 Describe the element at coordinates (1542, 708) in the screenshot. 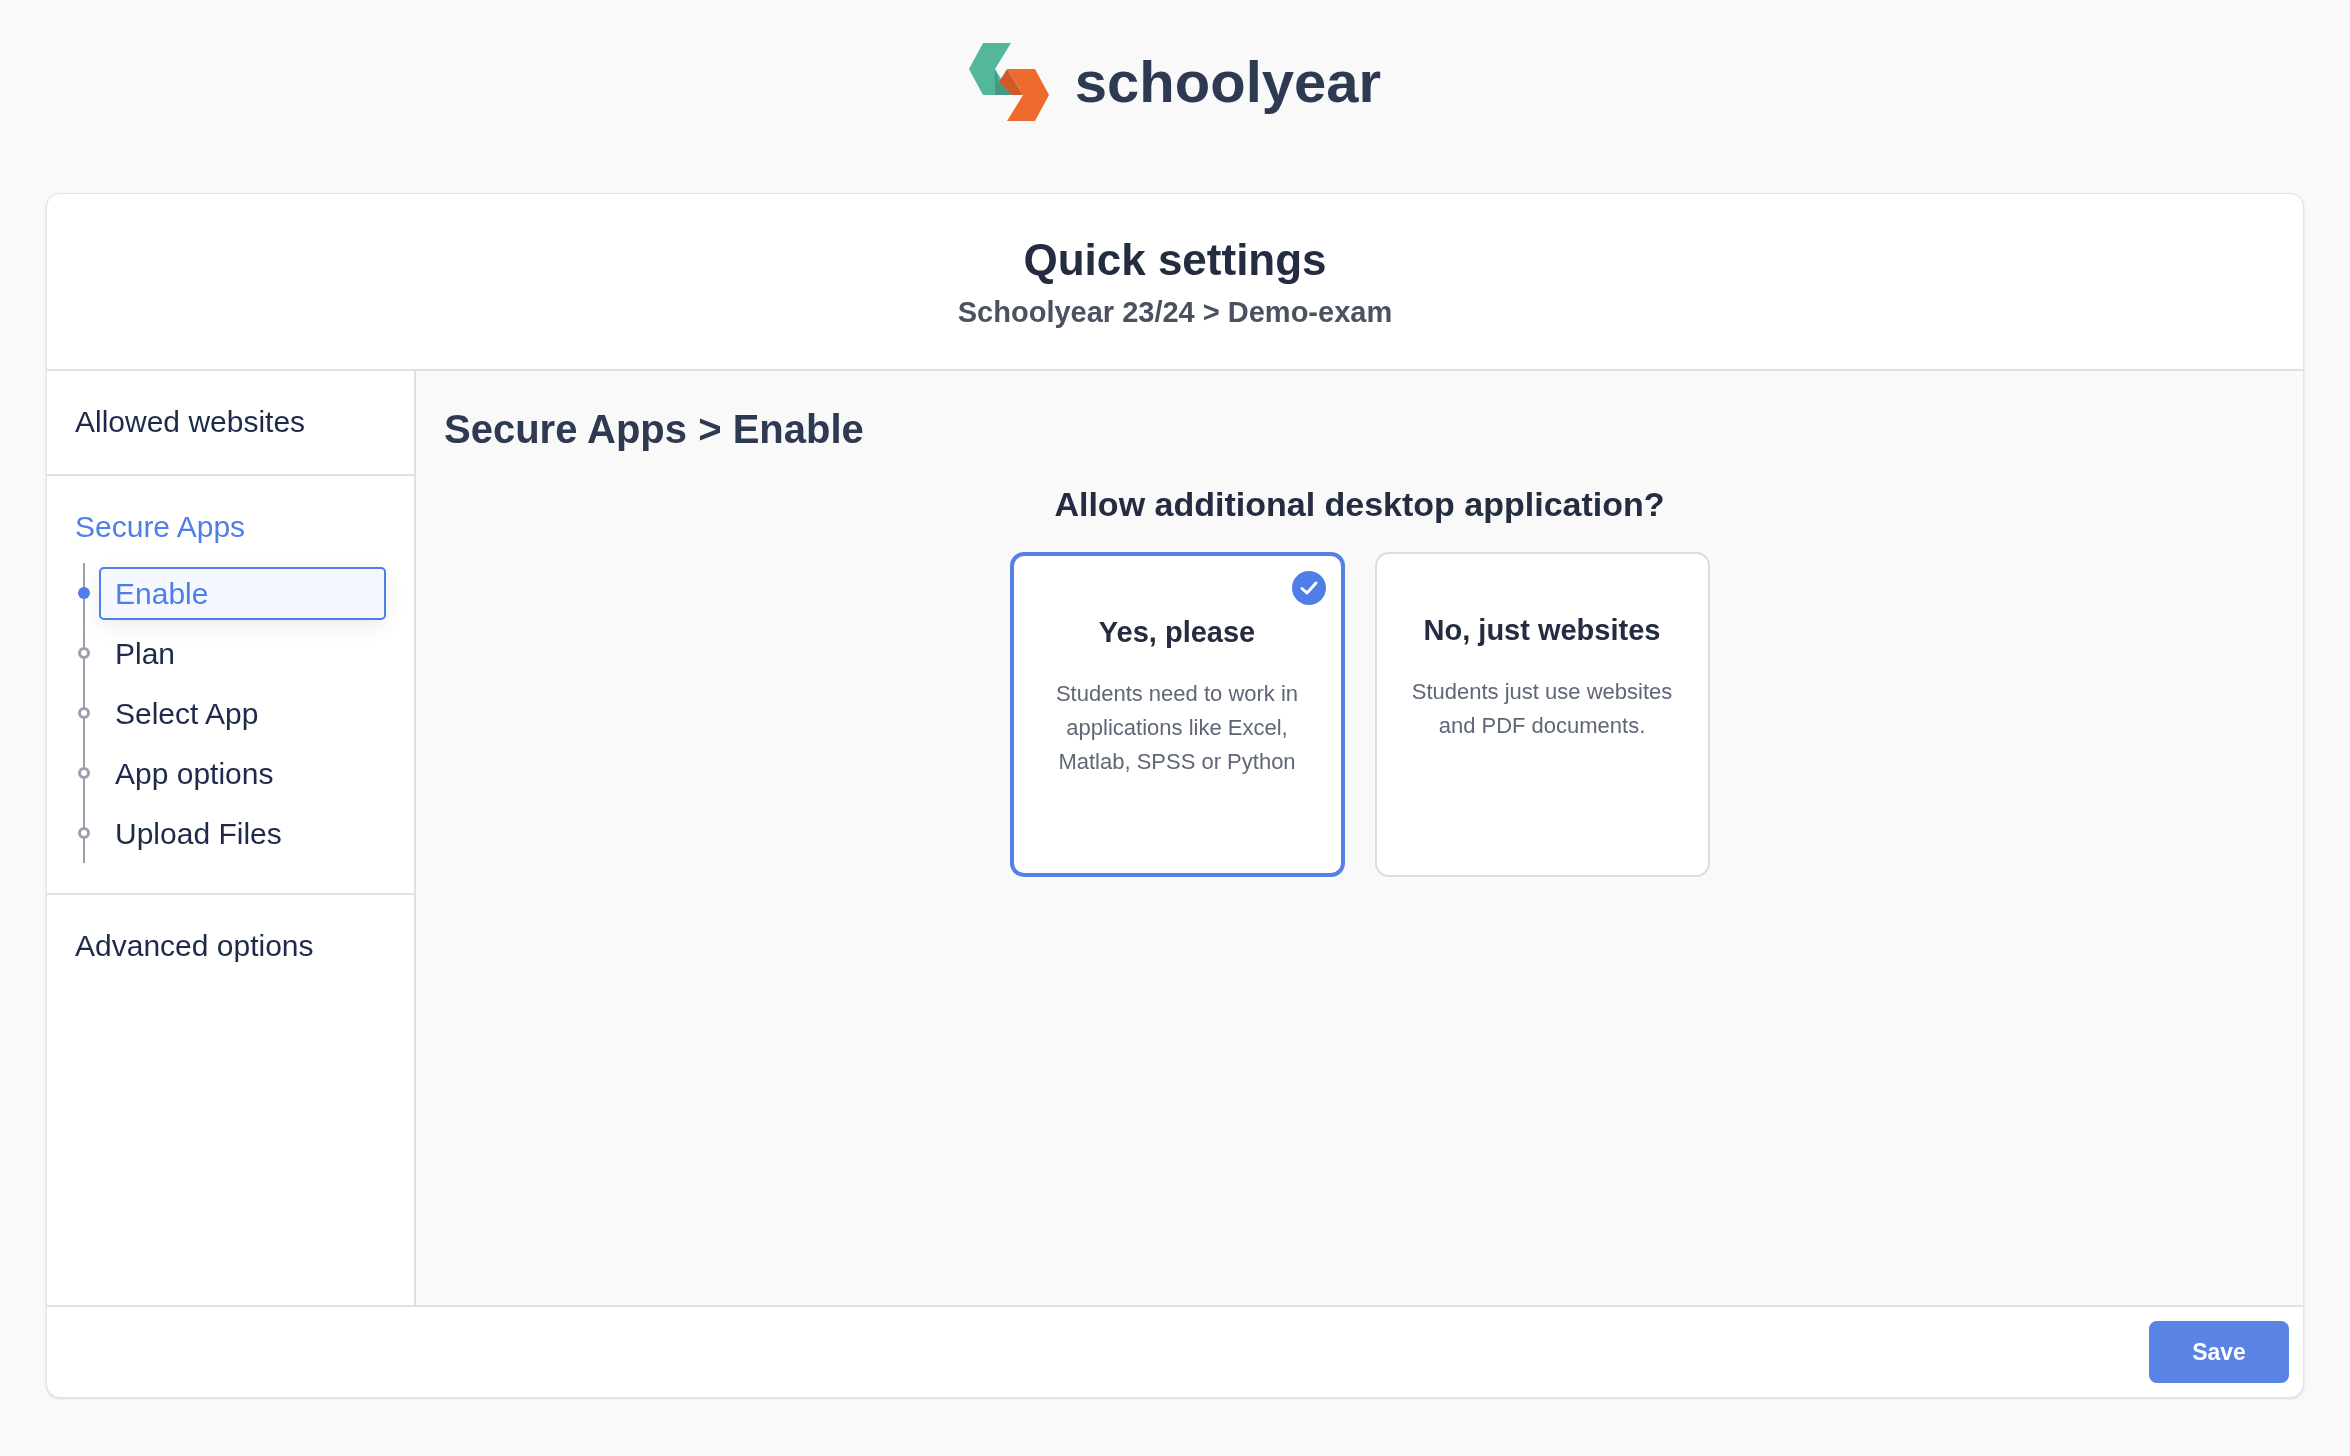

I see `option-description: Students just use websites and PDF documents.` at that location.